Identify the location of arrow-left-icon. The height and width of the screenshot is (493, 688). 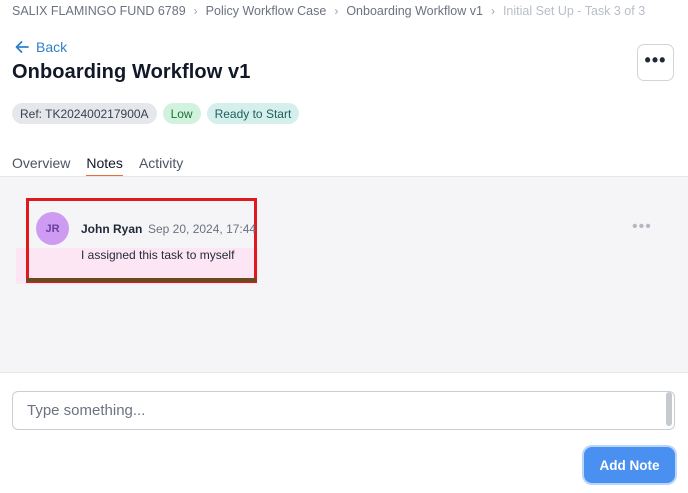
(22, 47).